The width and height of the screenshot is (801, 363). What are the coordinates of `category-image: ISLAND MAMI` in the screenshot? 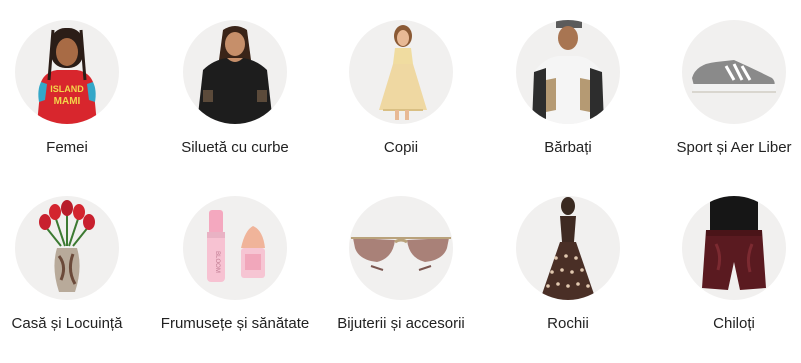 It's located at (67, 72).